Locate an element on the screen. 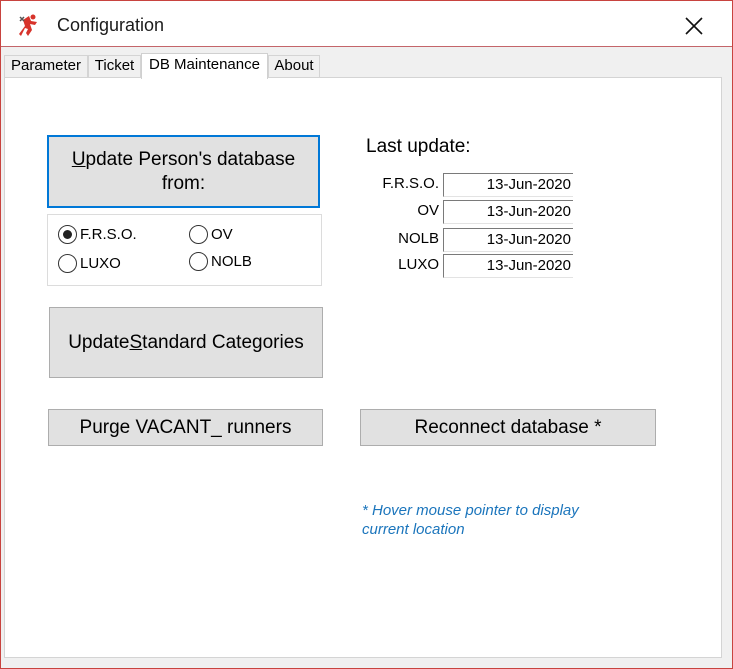  last-update-label: LUXO is located at coordinates (418, 264).